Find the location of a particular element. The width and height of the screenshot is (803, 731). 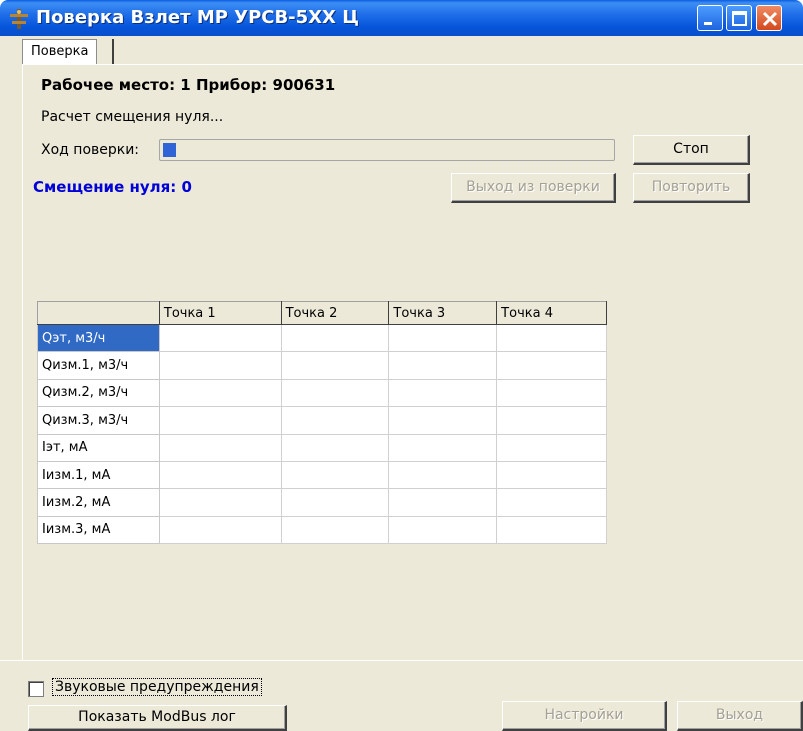

progress-fill is located at coordinates (169, 150).